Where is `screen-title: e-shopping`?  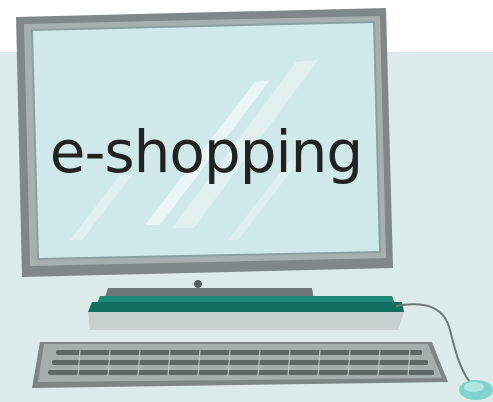
screen-title: e-shopping is located at coordinates (206, 152).